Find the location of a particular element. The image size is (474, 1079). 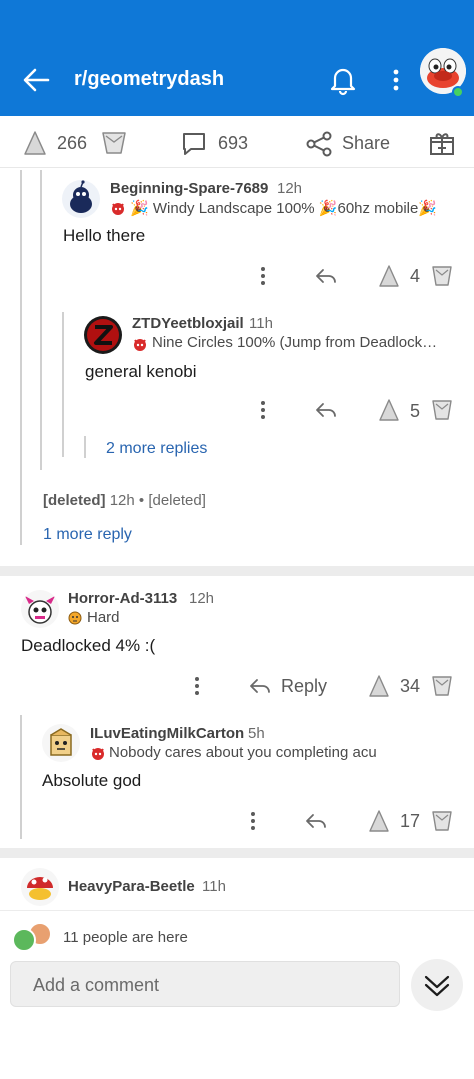

comment-username: HeavyPara-Beetle is located at coordinates (131, 886).